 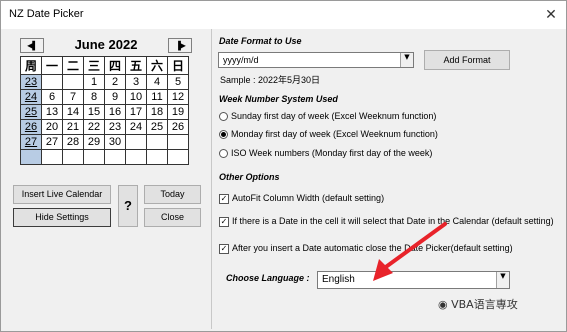 I want to click on next-month-button: ▐▶, so click(x=180, y=45).